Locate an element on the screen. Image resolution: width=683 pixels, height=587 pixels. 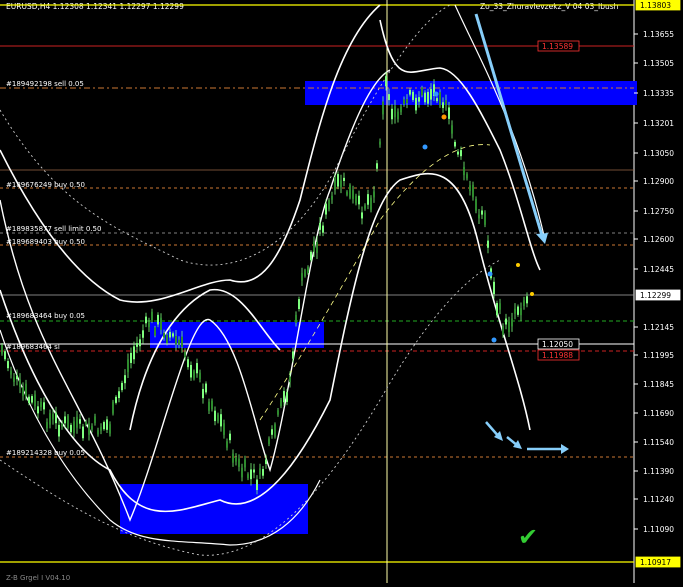
price-tick-label: 1.13505 is located at coordinates (658, 63).